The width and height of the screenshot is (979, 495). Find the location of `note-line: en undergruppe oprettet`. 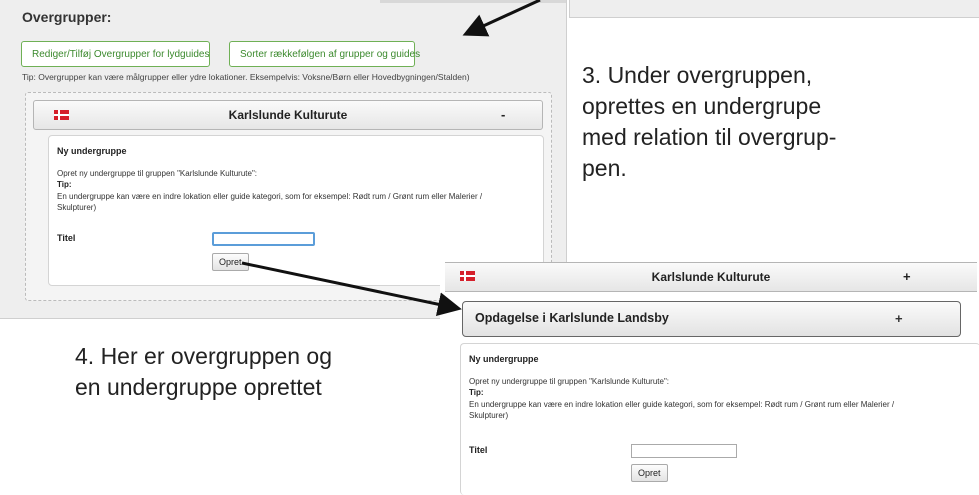

note-line: en undergruppe oprettet is located at coordinates (198, 387).